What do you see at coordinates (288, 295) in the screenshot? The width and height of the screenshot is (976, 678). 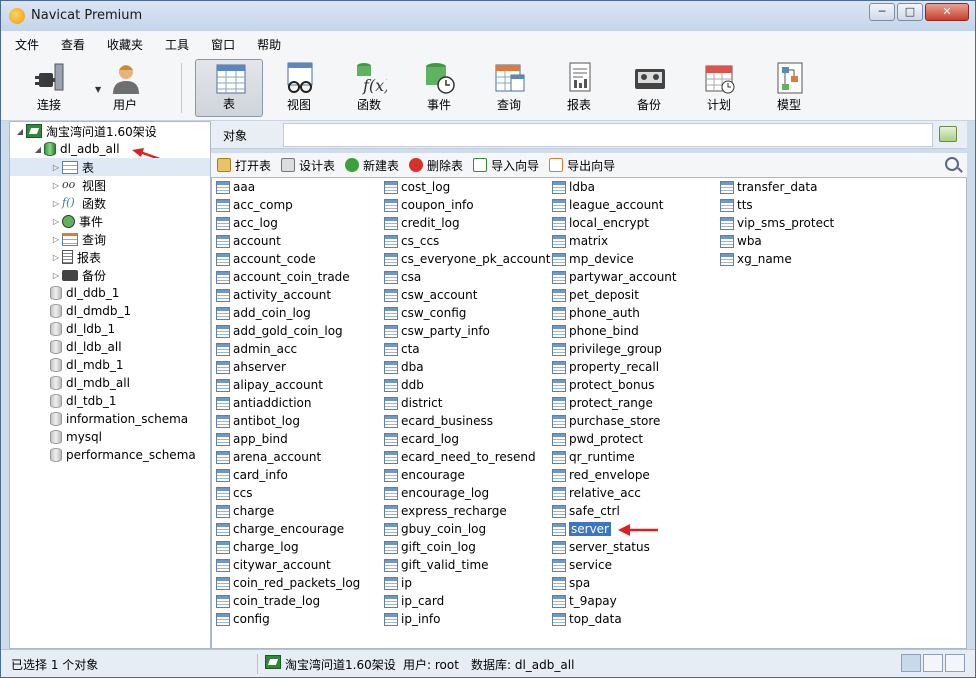 I see `table-item: activity_account` at bounding box center [288, 295].